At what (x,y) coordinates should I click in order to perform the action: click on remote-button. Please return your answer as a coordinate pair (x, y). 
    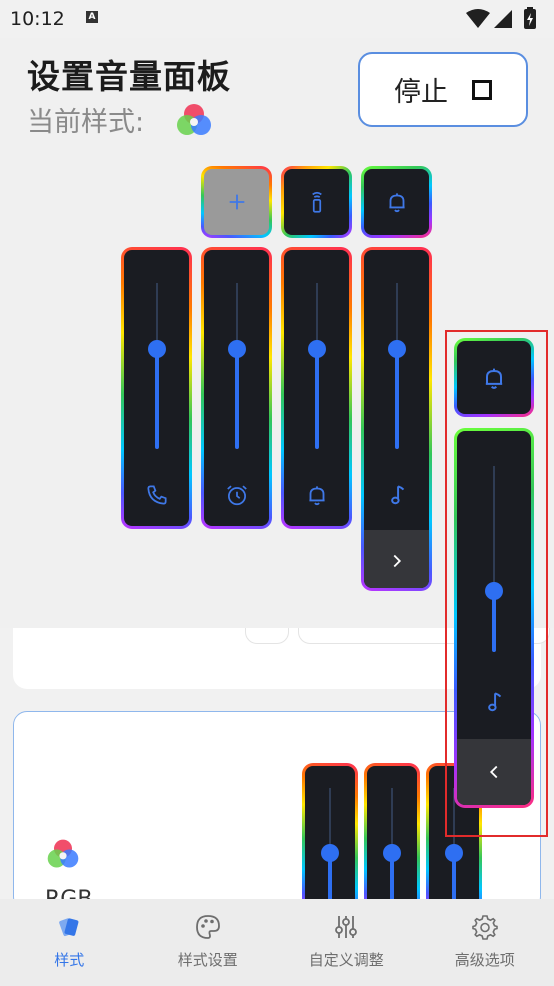
    Looking at the image, I should click on (316, 202).